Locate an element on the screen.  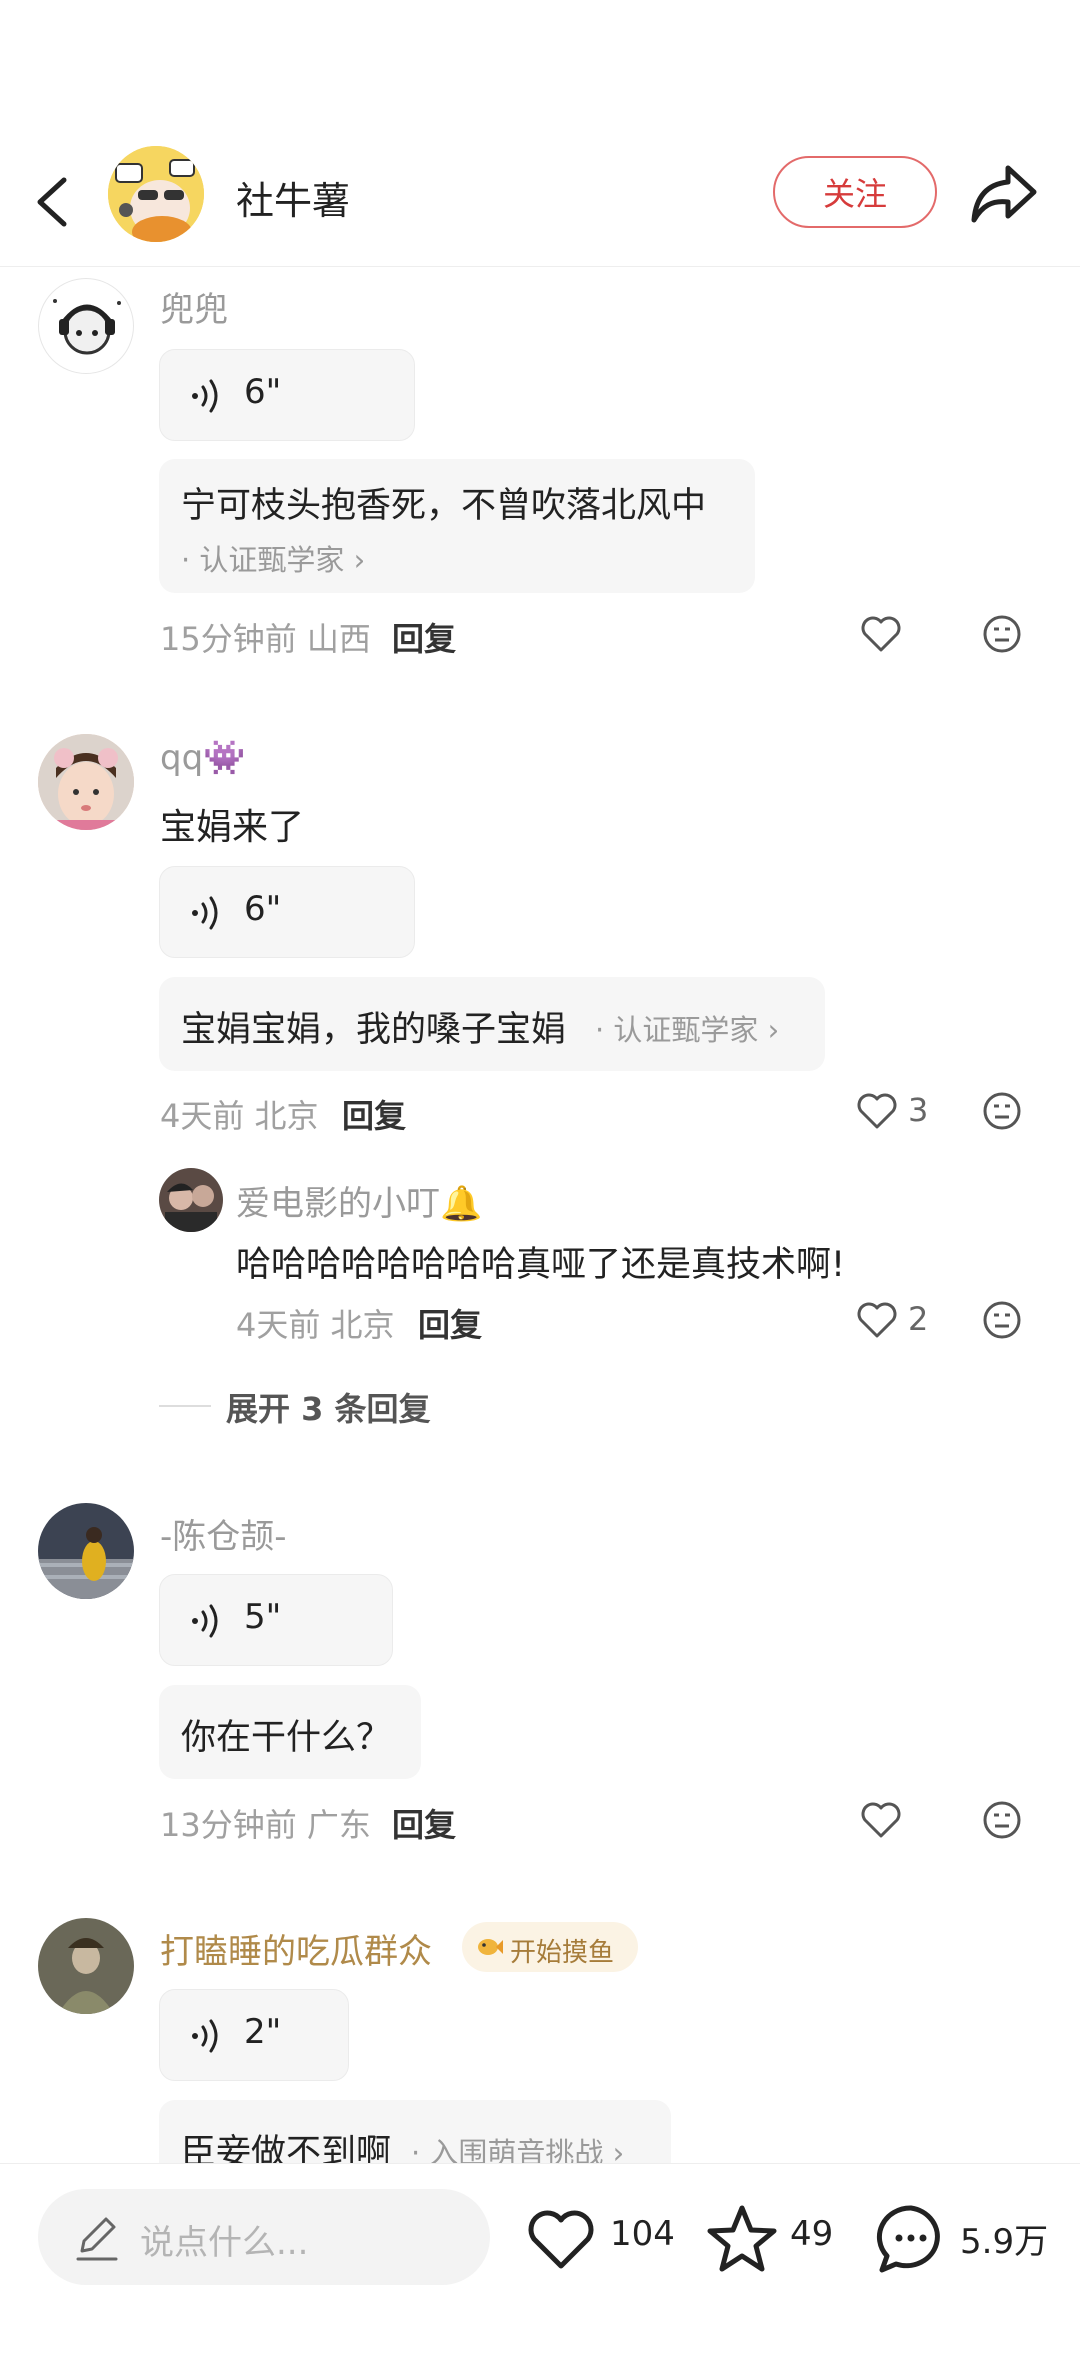
comment-text-box: 宝娟宝娟，我的嗓子宝娟 · 认证甄学家 › is located at coordinates (492, 1024).